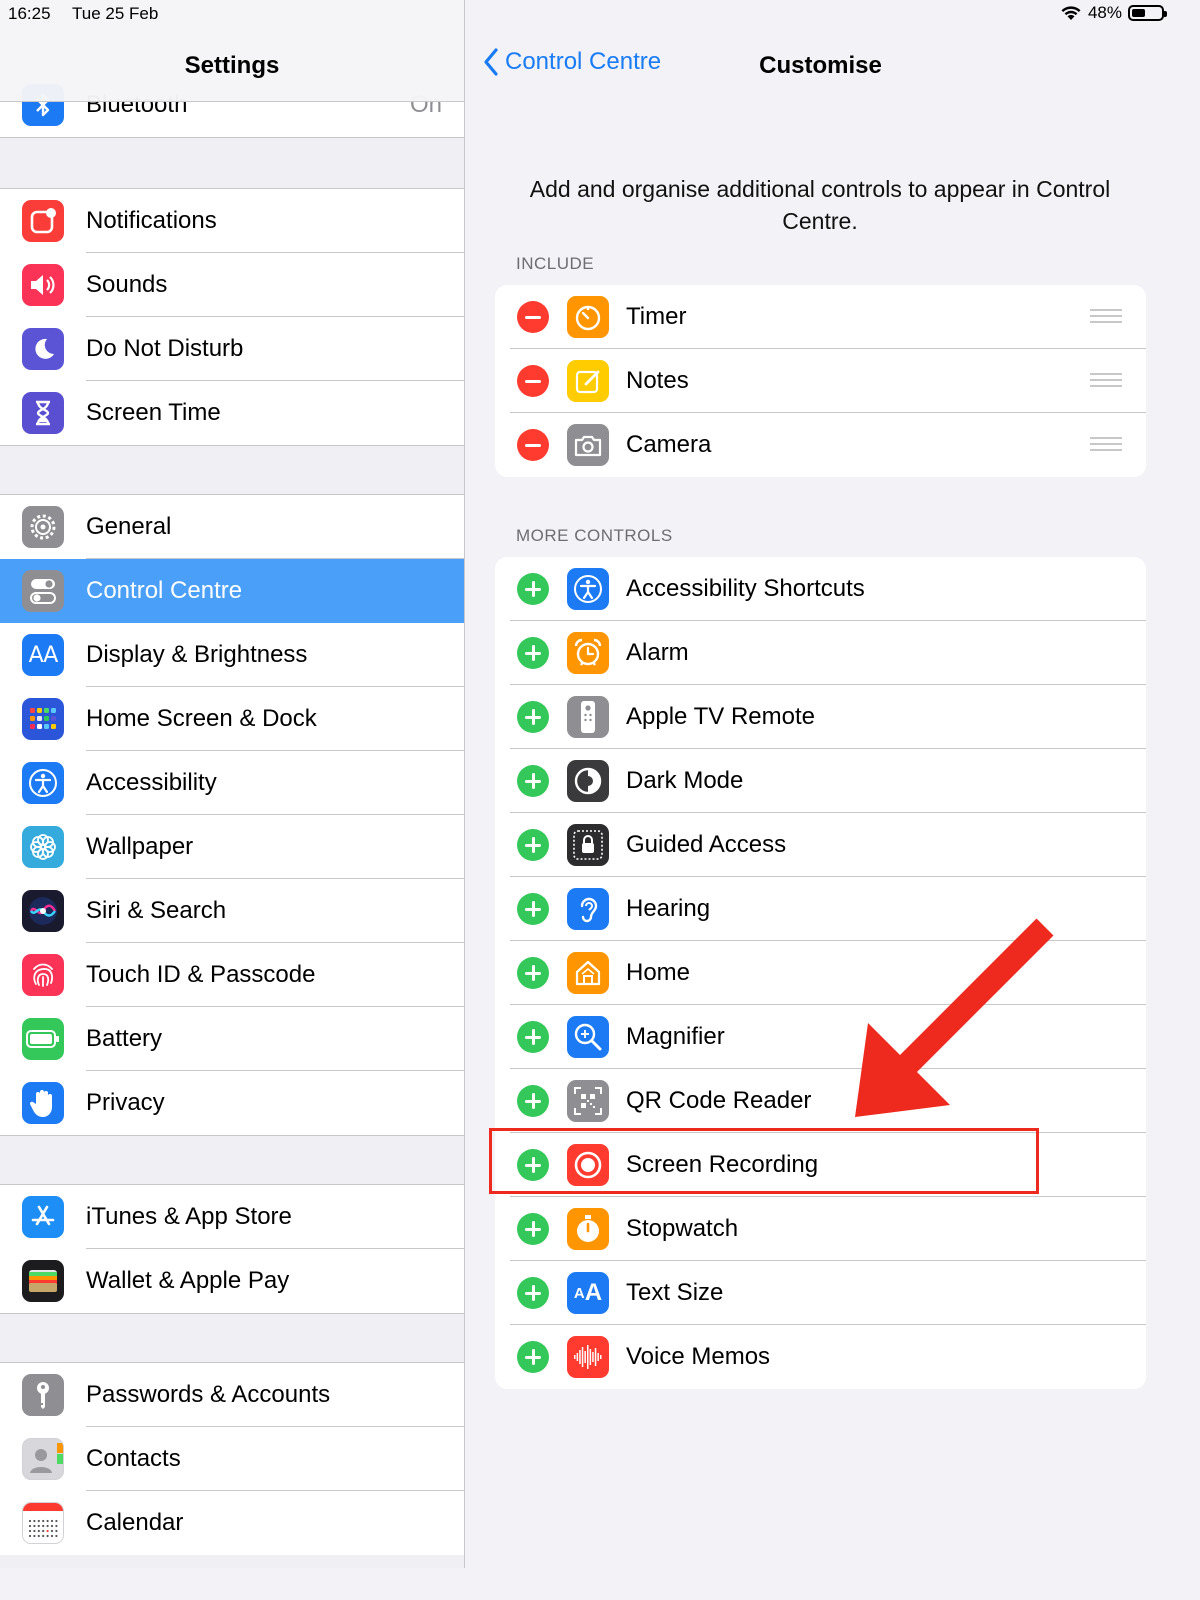 This screenshot has width=1200, height=1600. What do you see at coordinates (201, 974) in the screenshot?
I see `sidebar-item-label: Touch ID & Passcode` at bounding box center [201, 974].